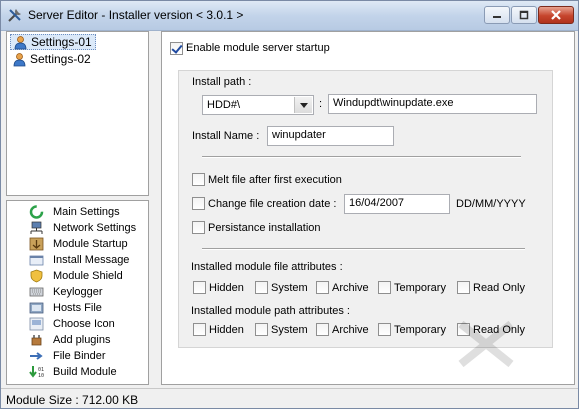 The height and width of the screenshot is (409, 579). Describe the element at coordinates (36, 275) in the screenshot. I see `shield-icon` at that location.